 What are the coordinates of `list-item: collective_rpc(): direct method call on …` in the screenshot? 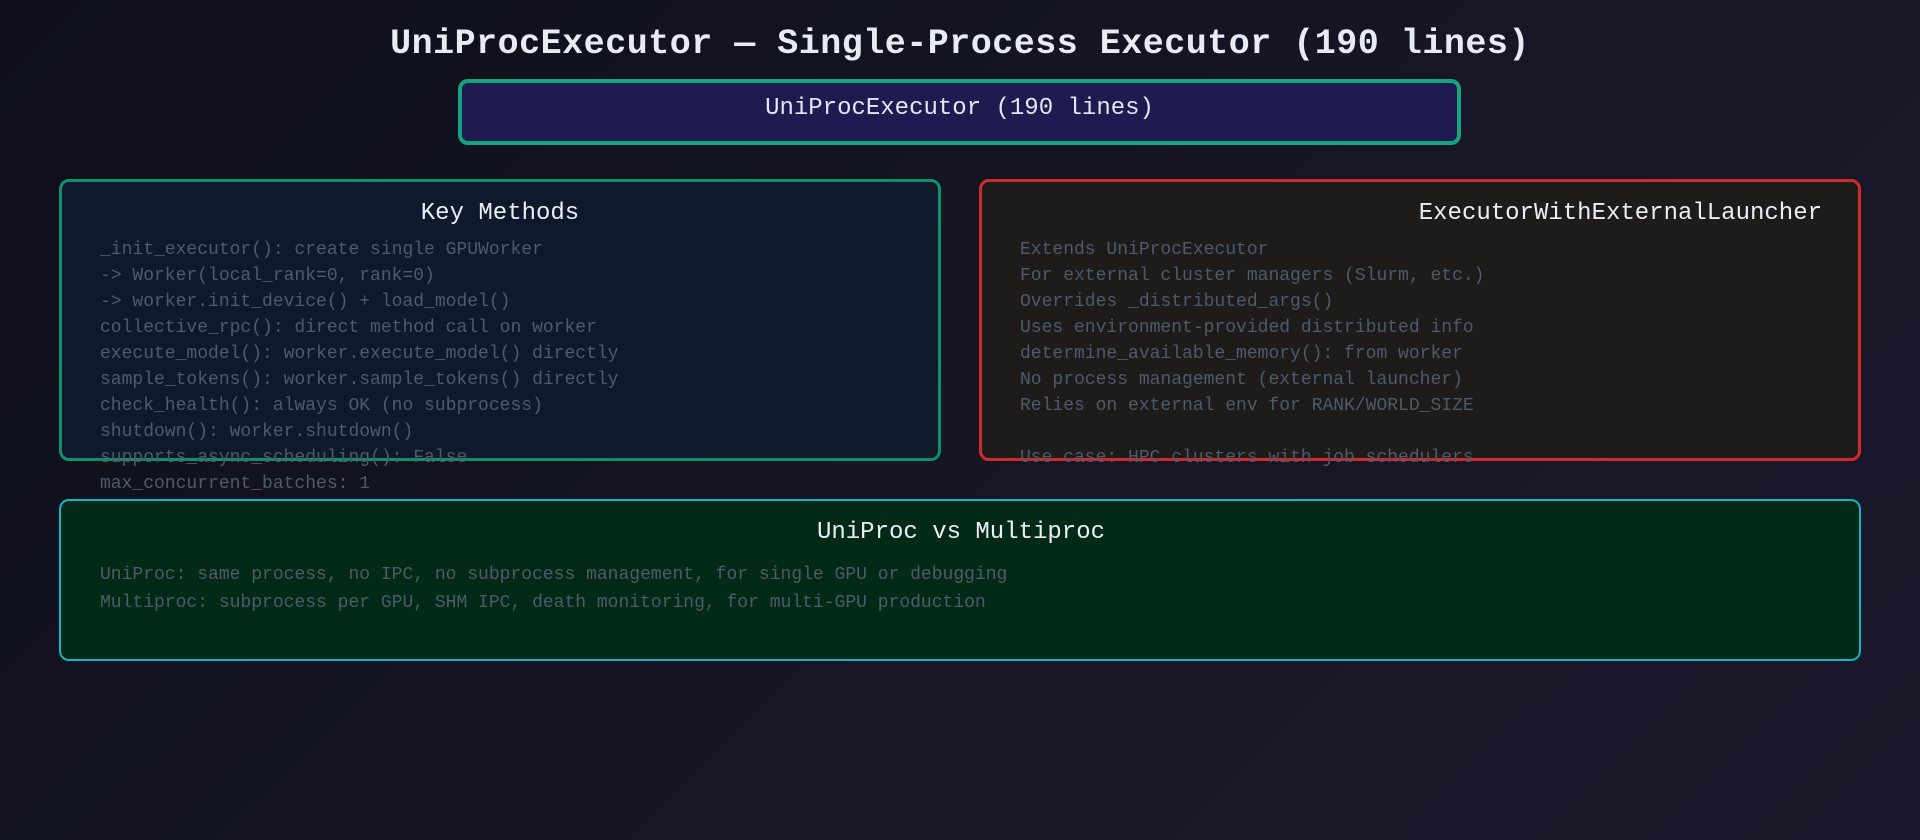 It's located at (348, 328).